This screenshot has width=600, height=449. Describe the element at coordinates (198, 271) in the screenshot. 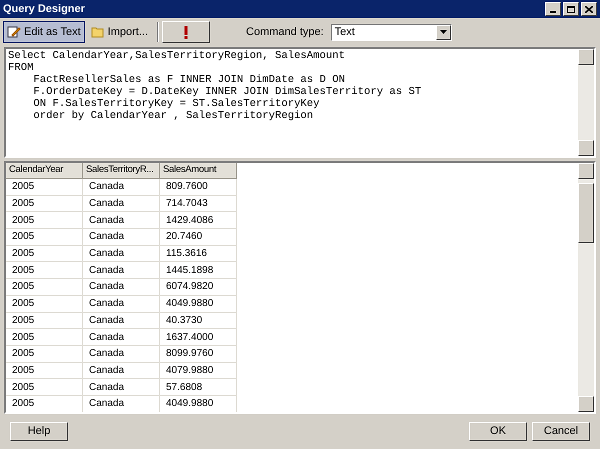

I see `table-cell: 1445.1898` at that location.